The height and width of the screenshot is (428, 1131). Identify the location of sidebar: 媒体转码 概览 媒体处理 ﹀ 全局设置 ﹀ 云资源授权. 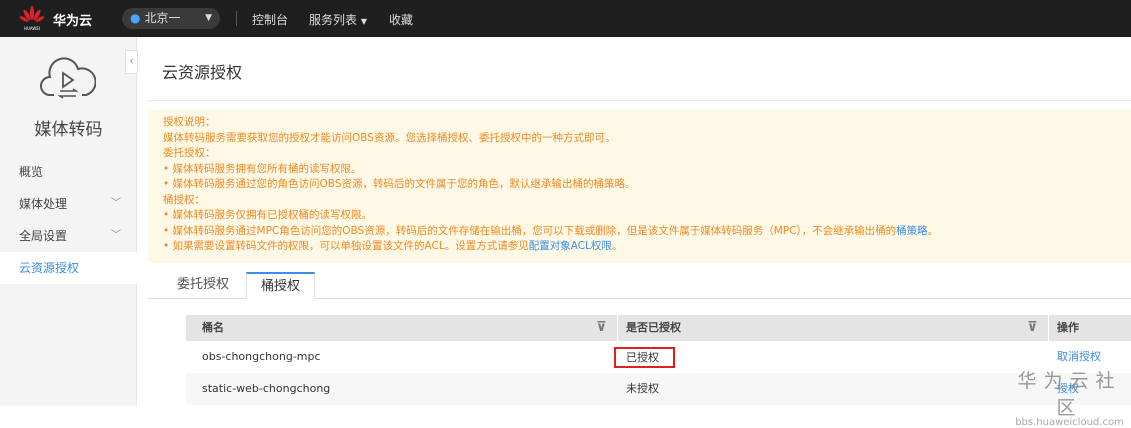
(68, 221).